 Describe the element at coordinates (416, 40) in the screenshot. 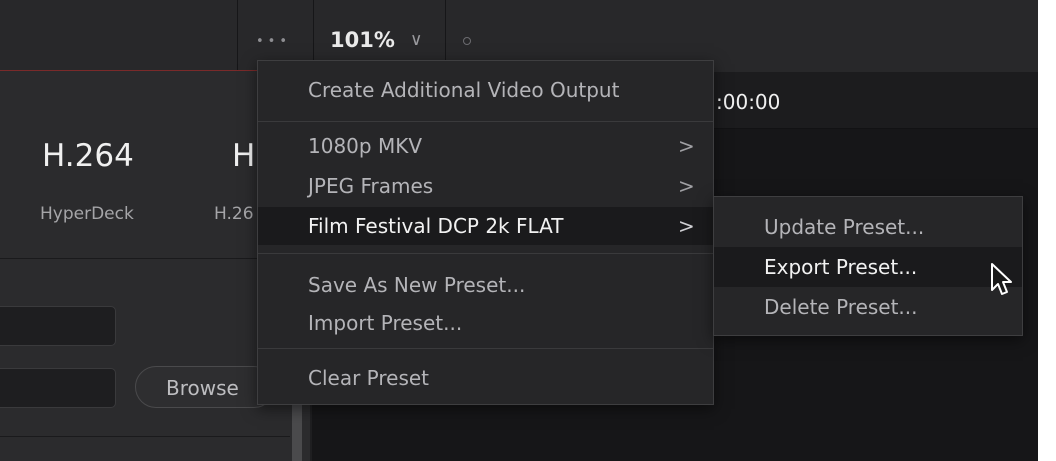

I see `chevron-down-icon: ∨` at that location.